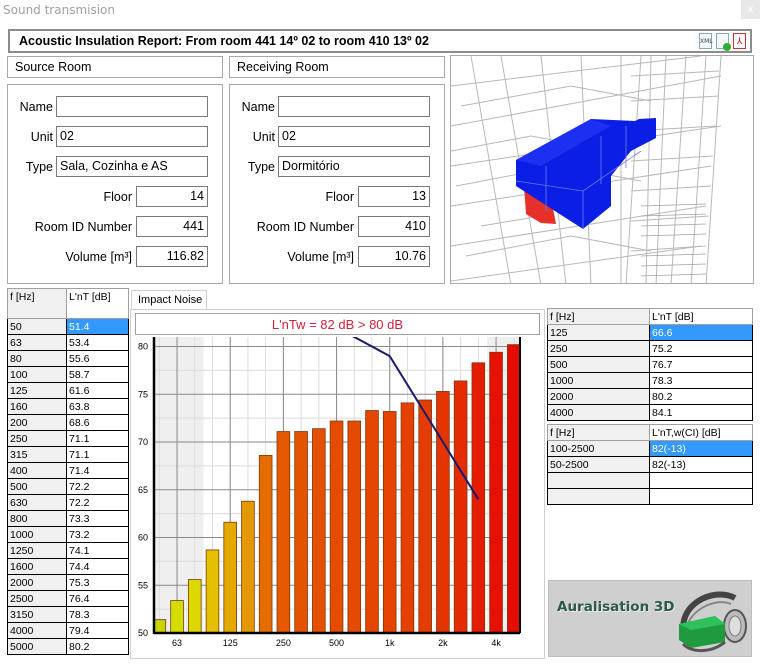 This screenshot has height=664, width=760. I want to click on level-cell: 55.6, so click(97, 358).